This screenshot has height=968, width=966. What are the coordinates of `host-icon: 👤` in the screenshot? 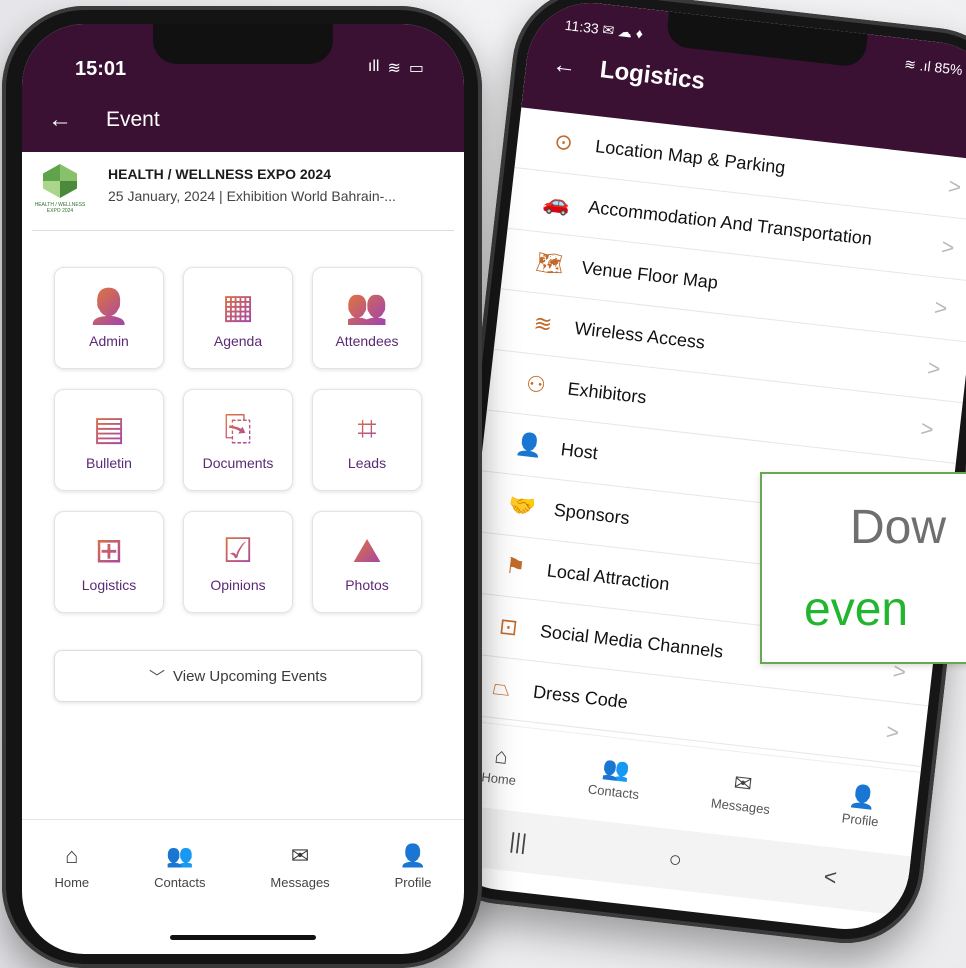 It's located at (529, 445).